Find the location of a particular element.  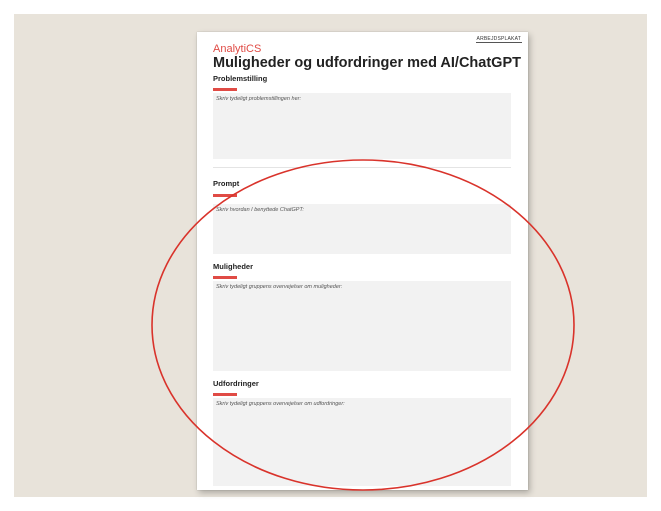

section-heading-prompt: Prompt is located at coordinates (226, 183).